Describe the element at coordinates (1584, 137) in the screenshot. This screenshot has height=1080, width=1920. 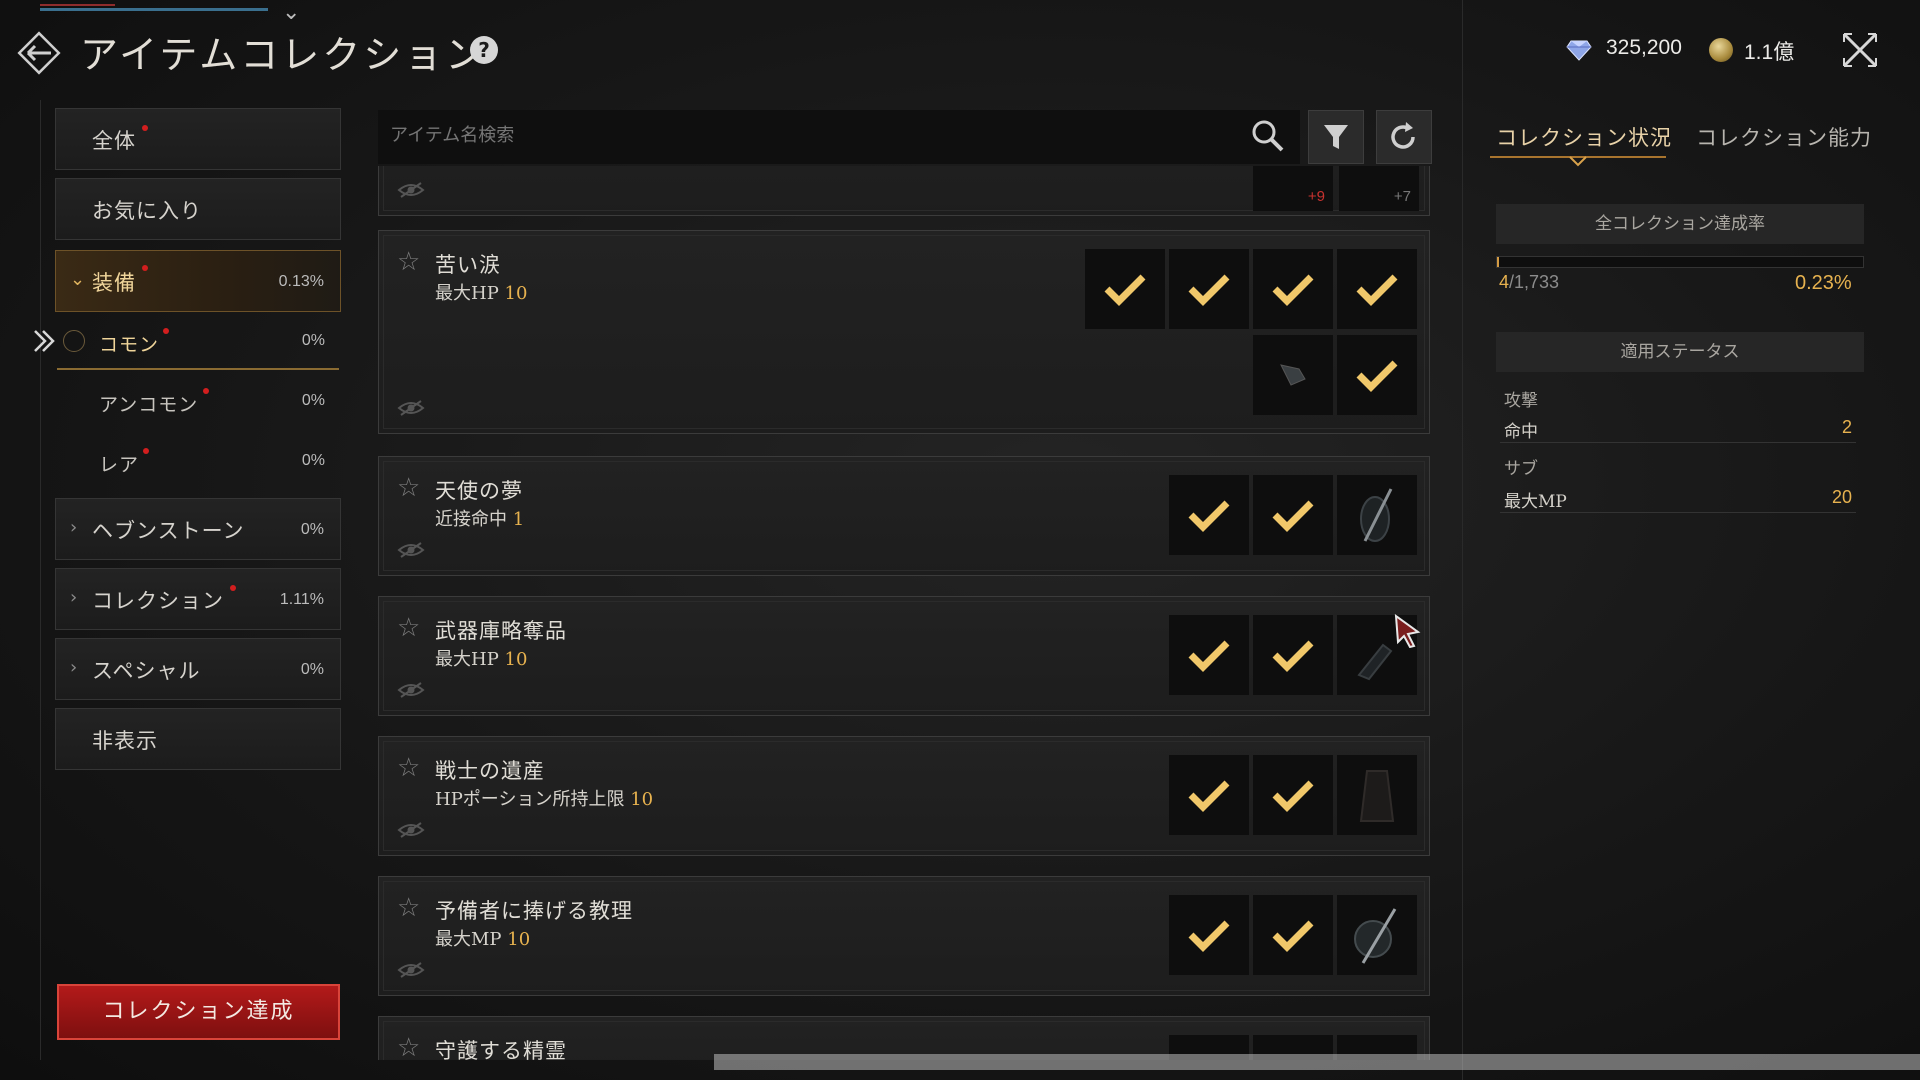
I see `tab-collection-status: コレクション状況` at that location.